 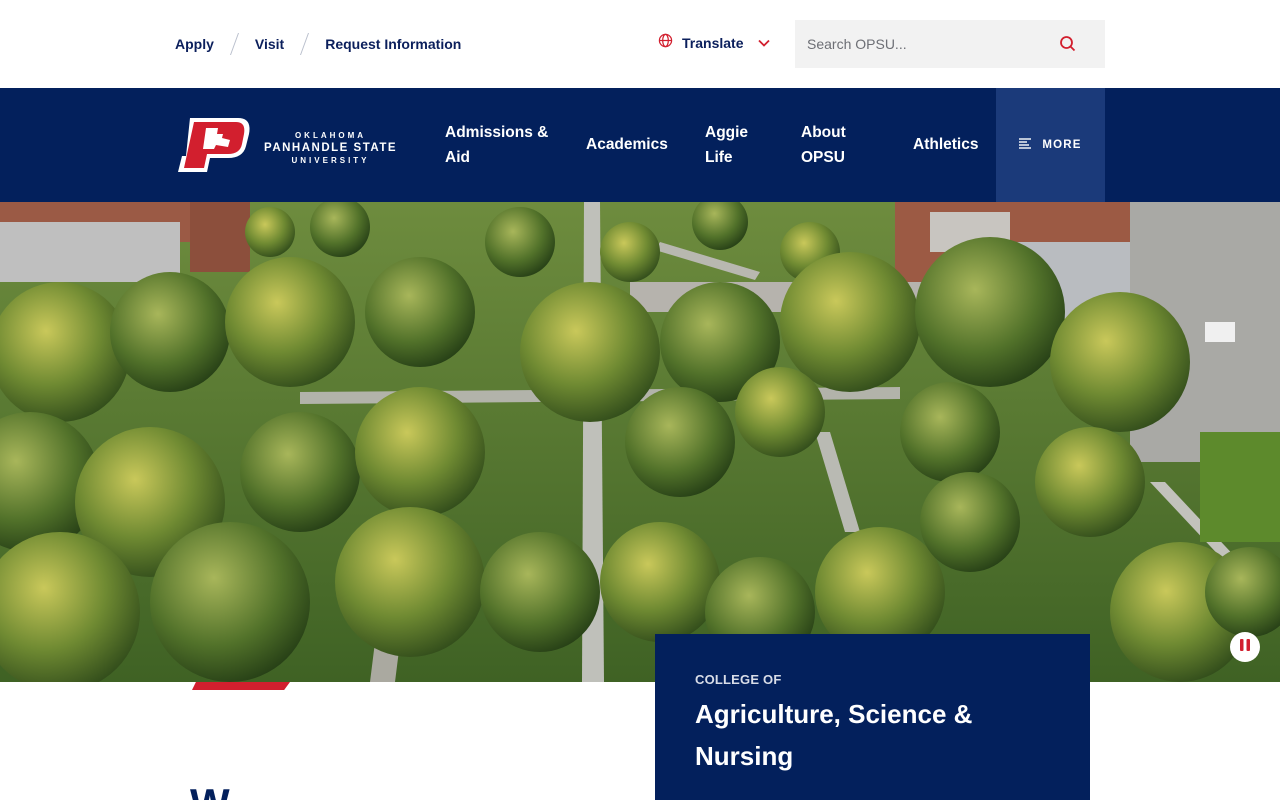 I want to click on more-label: MORE, so click(x=1062, y=145).